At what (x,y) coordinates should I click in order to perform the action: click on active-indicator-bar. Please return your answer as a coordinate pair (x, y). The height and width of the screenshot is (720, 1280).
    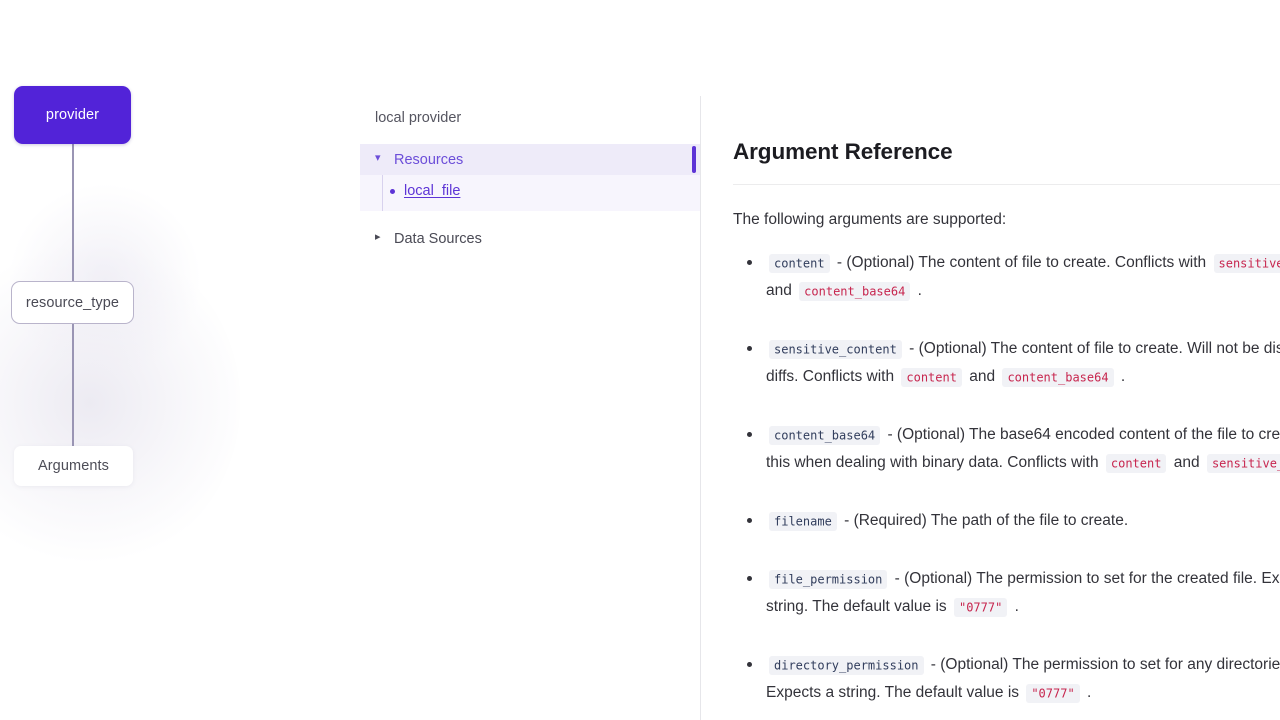
    Looking at the image, I should click on (694, 159).